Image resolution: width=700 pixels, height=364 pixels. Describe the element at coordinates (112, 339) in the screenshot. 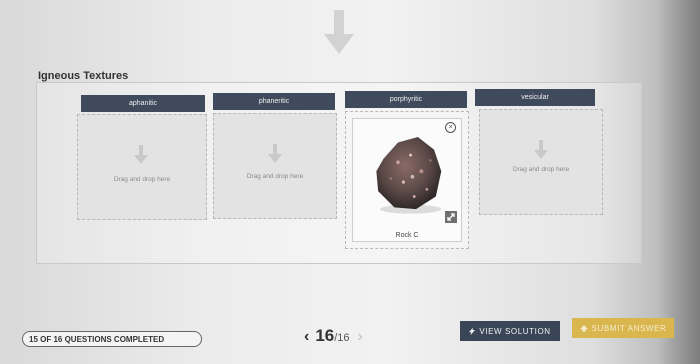

I see `progress-indicator: 15 OF 16 QUESTIONS COMPLETED` at that location.